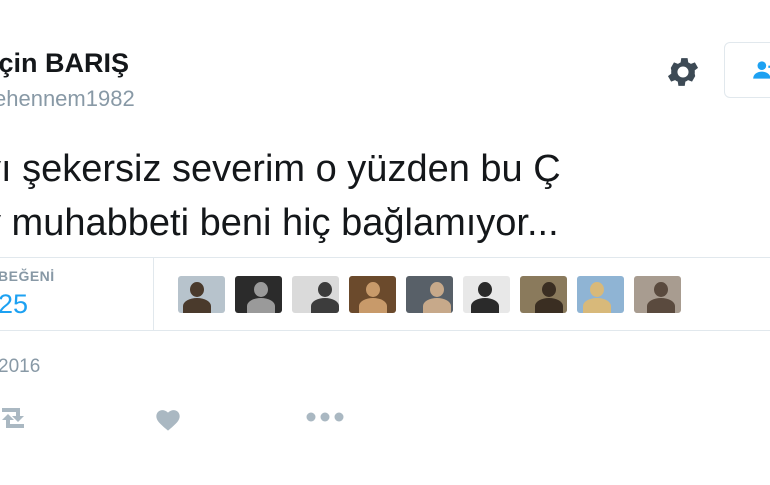  What do you see at coordinates (325, 417) in the screenshot?
I see `more-icon` at bounding box center [325, 417].